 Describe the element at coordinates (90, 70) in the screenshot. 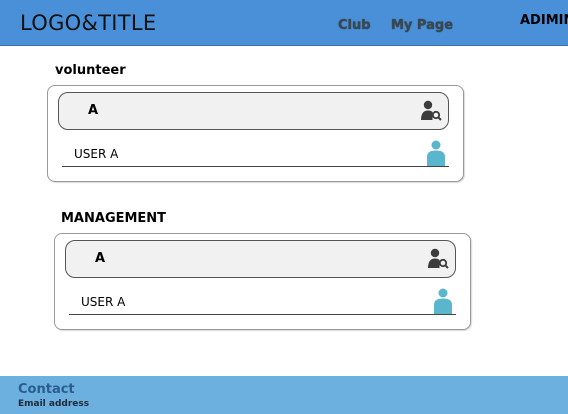

I see `section-title-volunteer: volunteer` at that location.